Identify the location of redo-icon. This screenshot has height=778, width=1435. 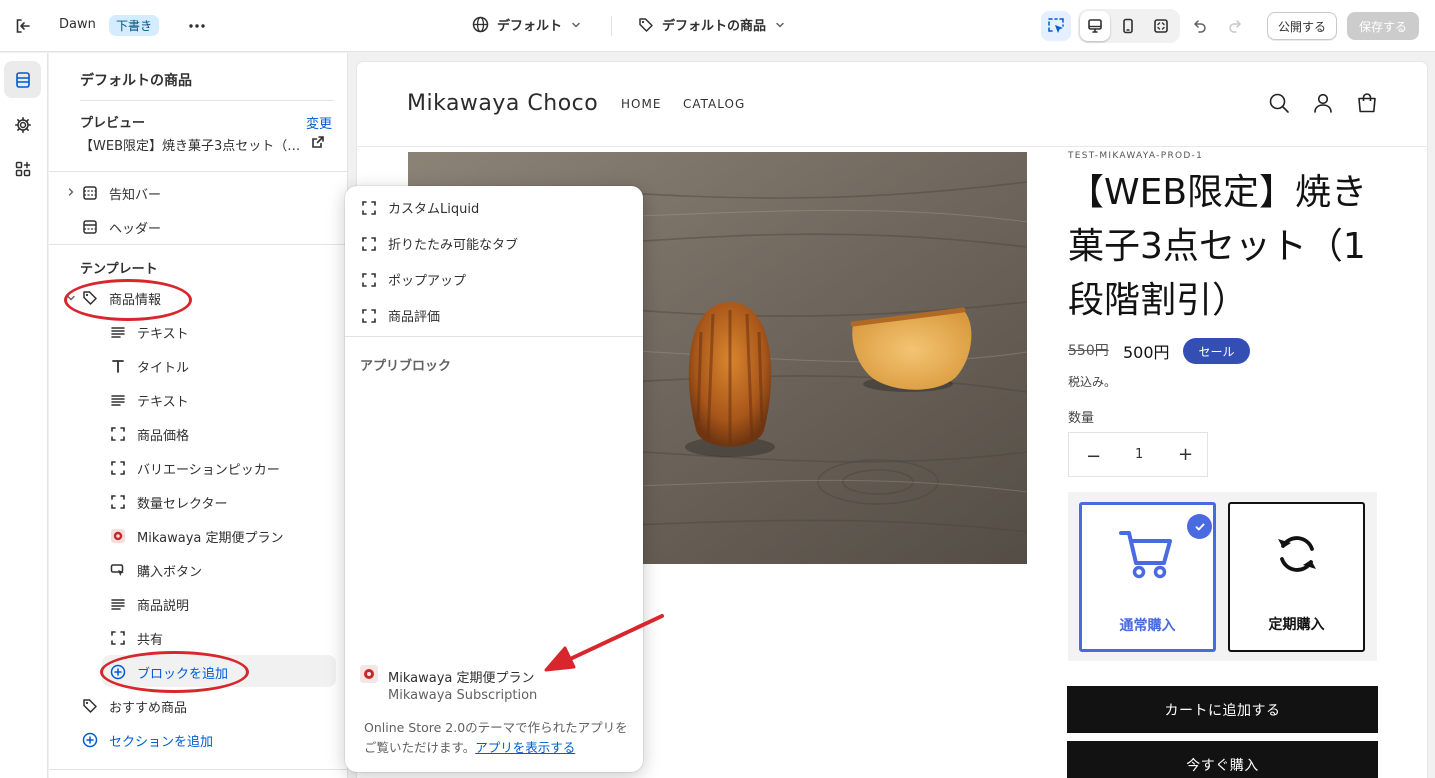
(1235, 26).